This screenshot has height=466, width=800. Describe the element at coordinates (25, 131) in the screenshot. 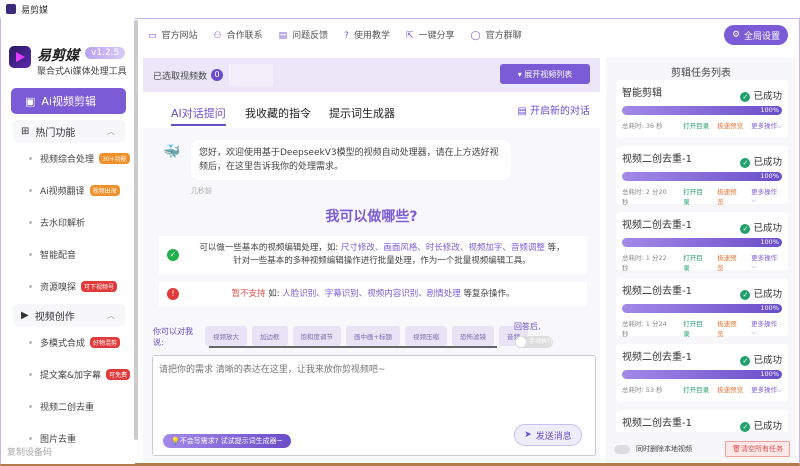

I see `grid-icon: ⊞` at that location.